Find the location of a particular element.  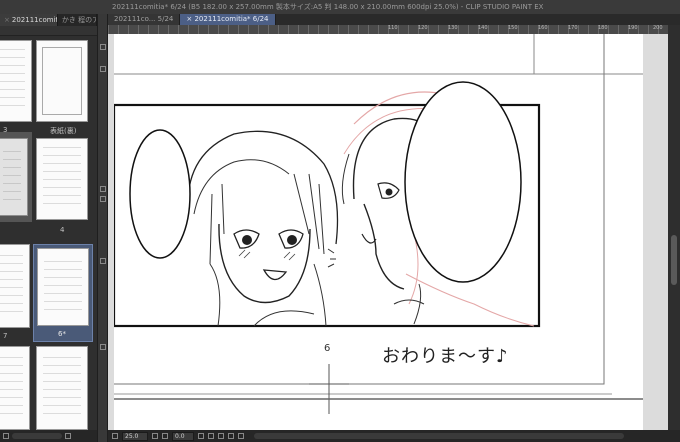

rotate-left-icon is located at coordinates (165, 436).